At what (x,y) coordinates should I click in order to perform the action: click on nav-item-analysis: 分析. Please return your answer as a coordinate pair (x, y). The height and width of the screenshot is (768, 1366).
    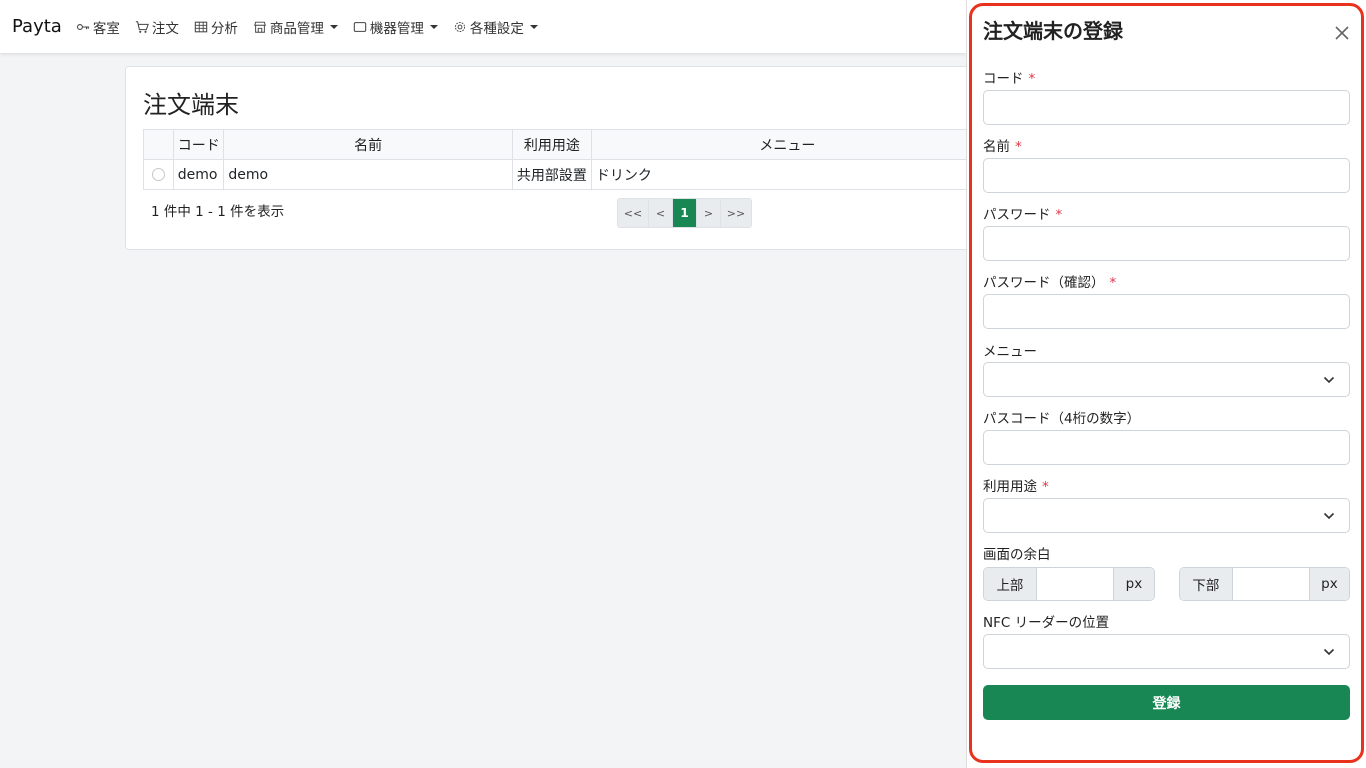
    Looking at the image, I should click on (216, 27).